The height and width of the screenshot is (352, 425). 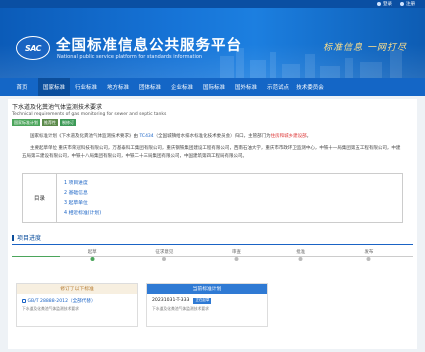 I want to click on toc-label: 目录, so click(x=40, y=198).